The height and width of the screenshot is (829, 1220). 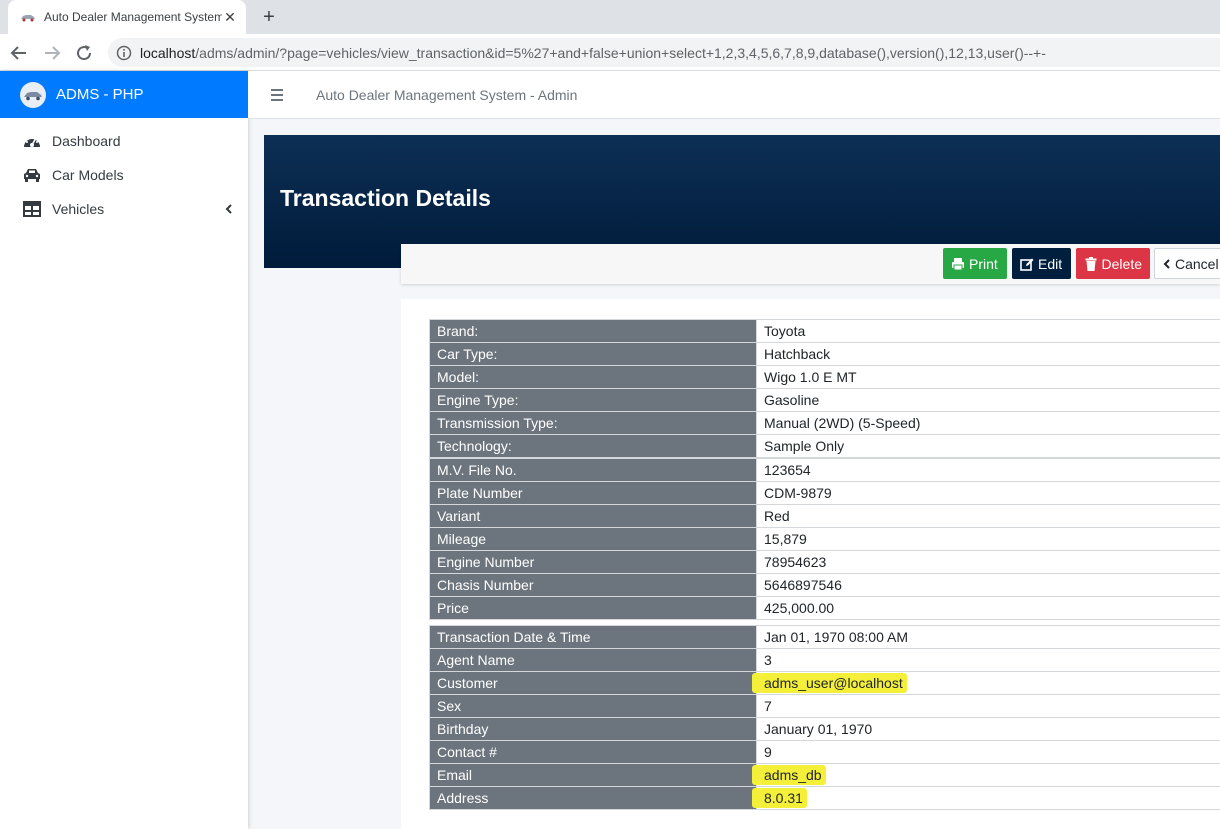 What do you see at coordinates (230, 17) in the screenshot?
I see `tab-close-icon: ✕` at bounding box center [230, 17].